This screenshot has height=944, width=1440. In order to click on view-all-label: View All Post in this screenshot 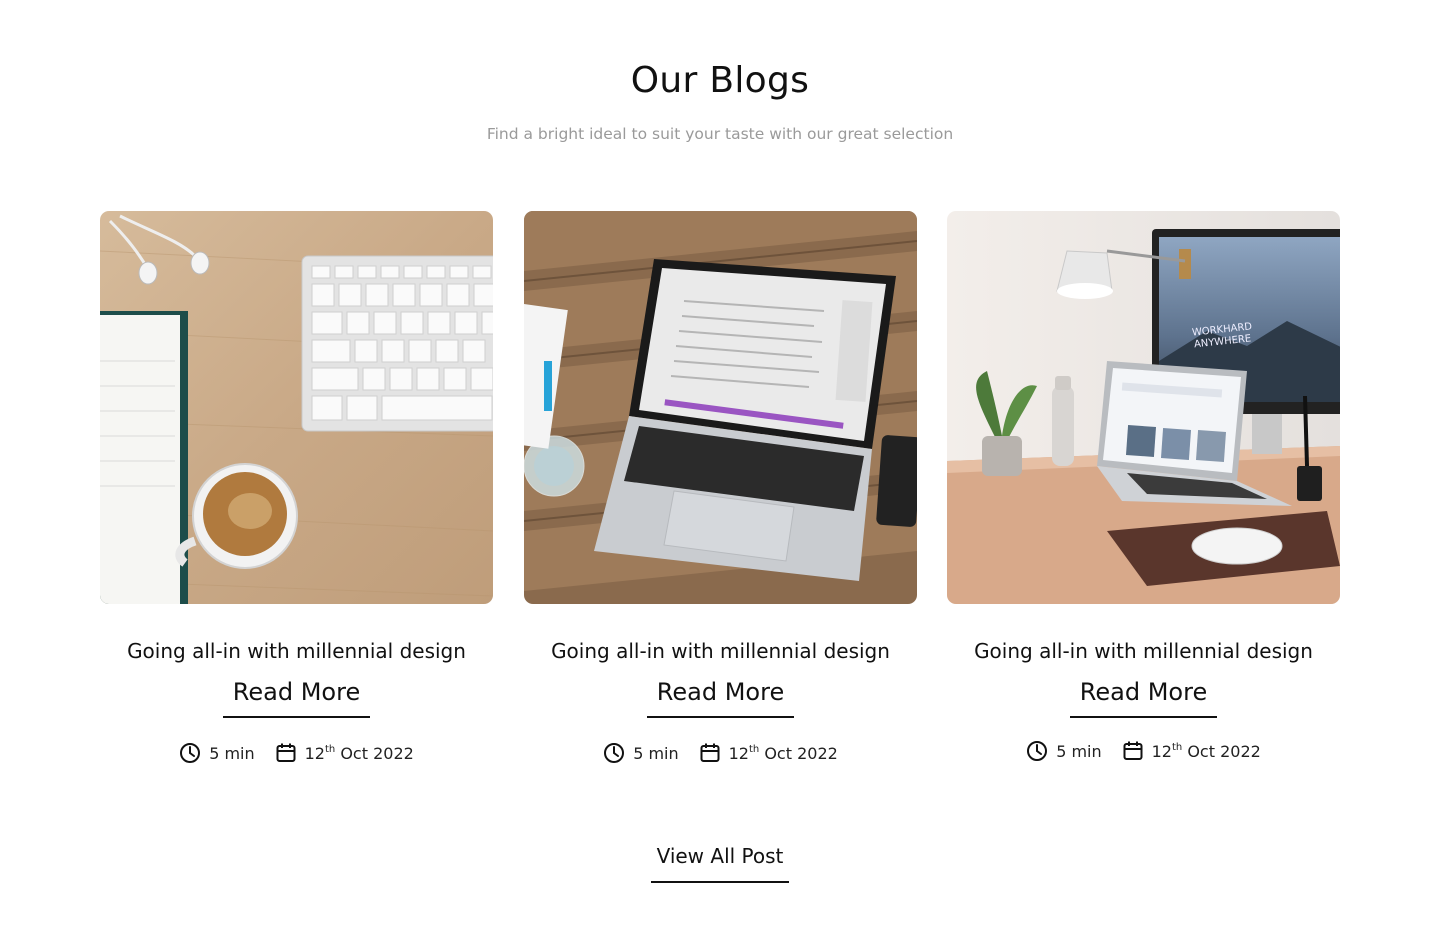, I will do `click(720, 863)`.